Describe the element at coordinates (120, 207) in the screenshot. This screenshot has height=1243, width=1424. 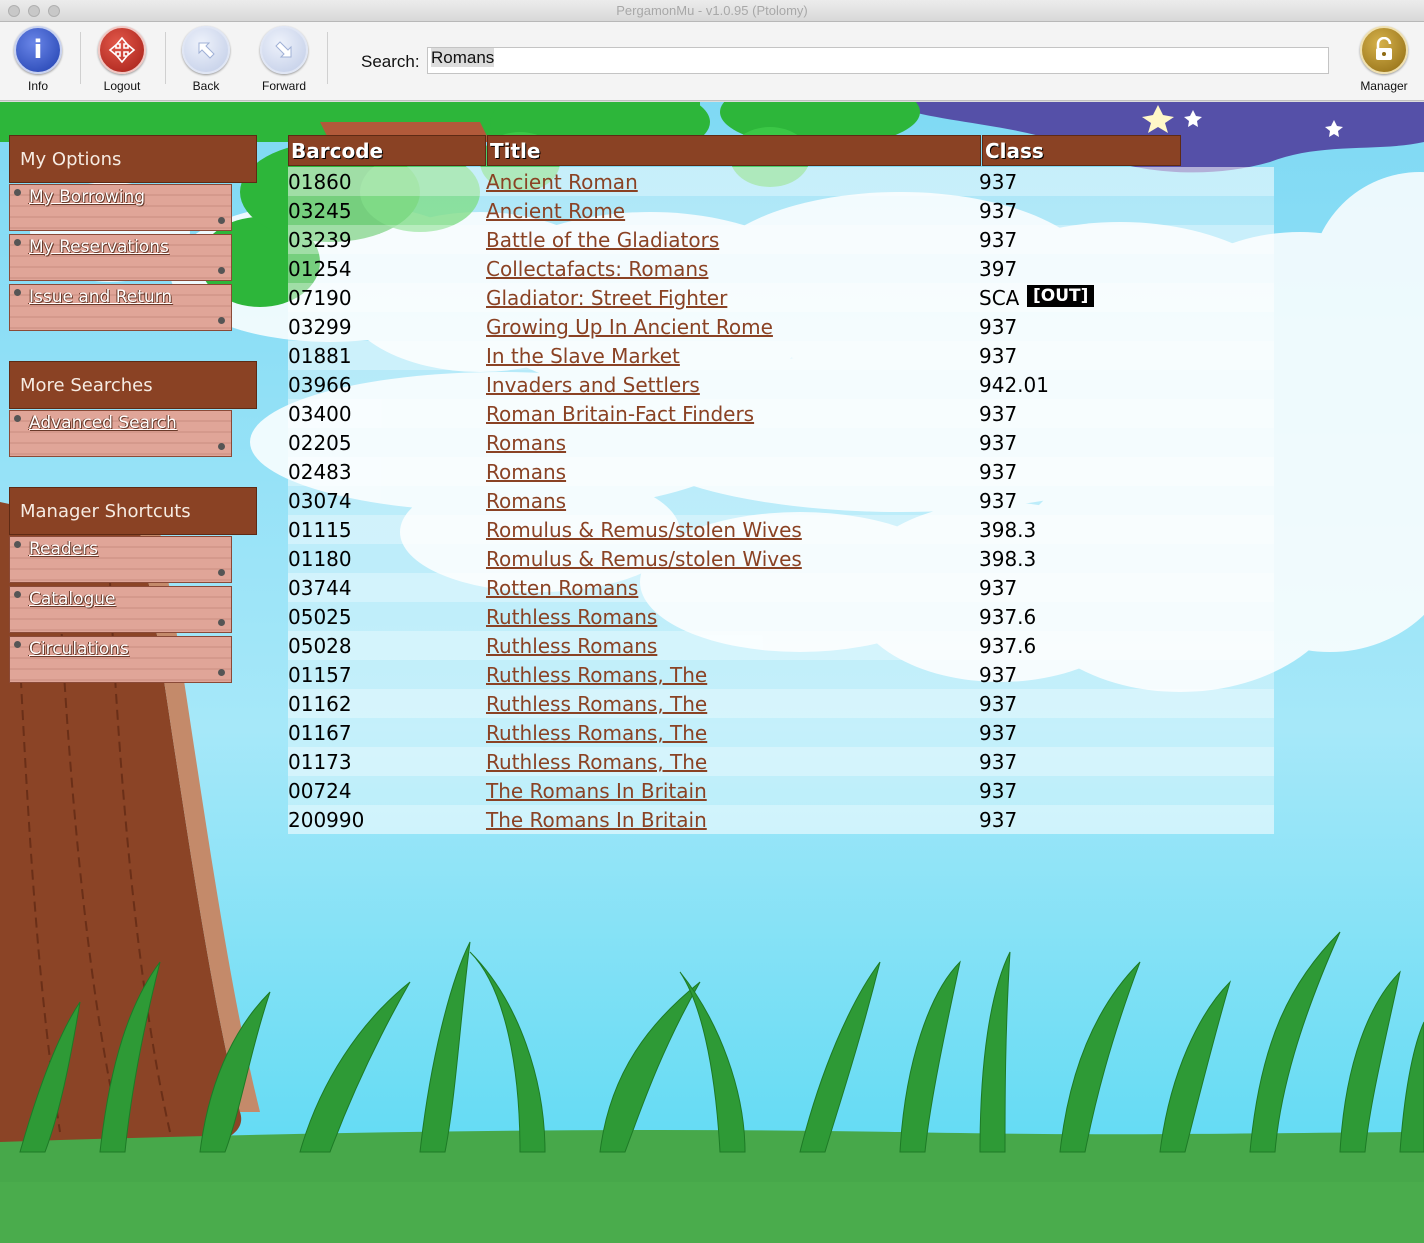
I see `my-borrowing-button: My Borrowing` at that location.